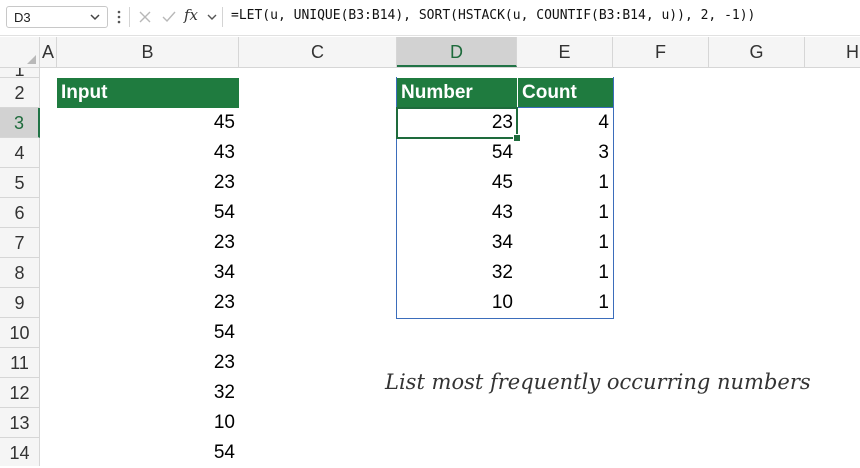  I want to click on row-header-7: 7, so click(20, 243).